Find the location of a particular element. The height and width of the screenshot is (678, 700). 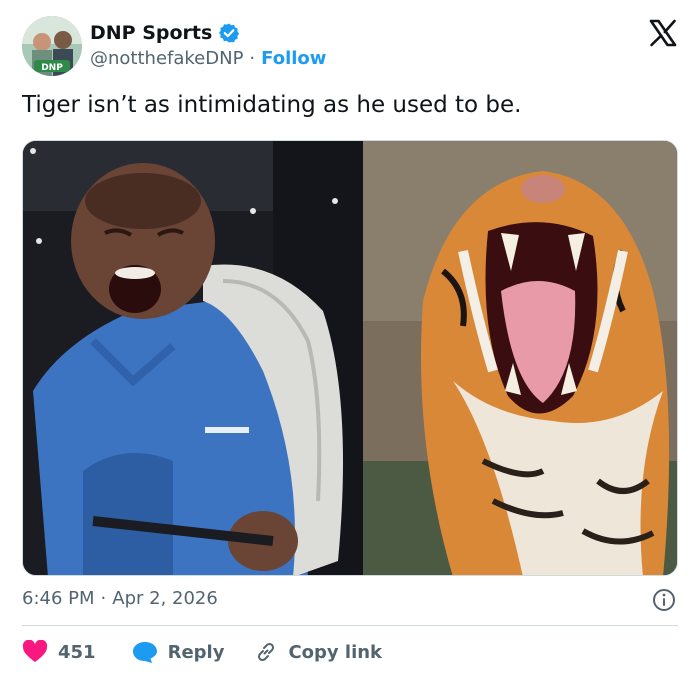

link-icon is located at coordinates (266, 652).